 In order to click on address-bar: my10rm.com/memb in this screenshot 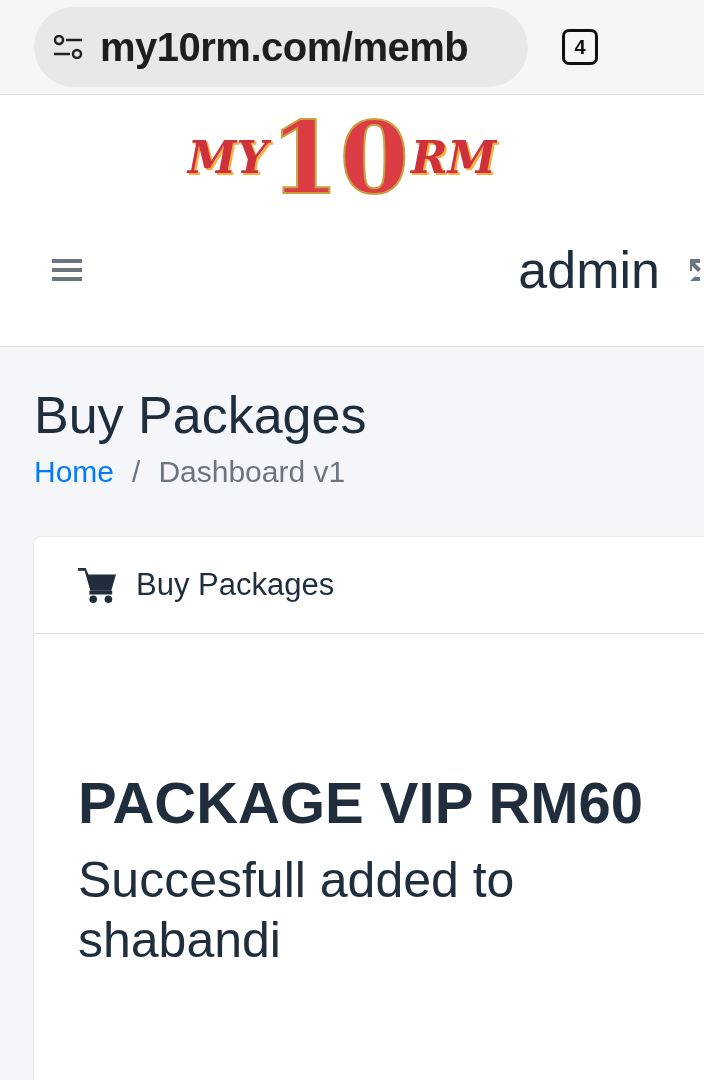, I will do `click(281, 47)`.